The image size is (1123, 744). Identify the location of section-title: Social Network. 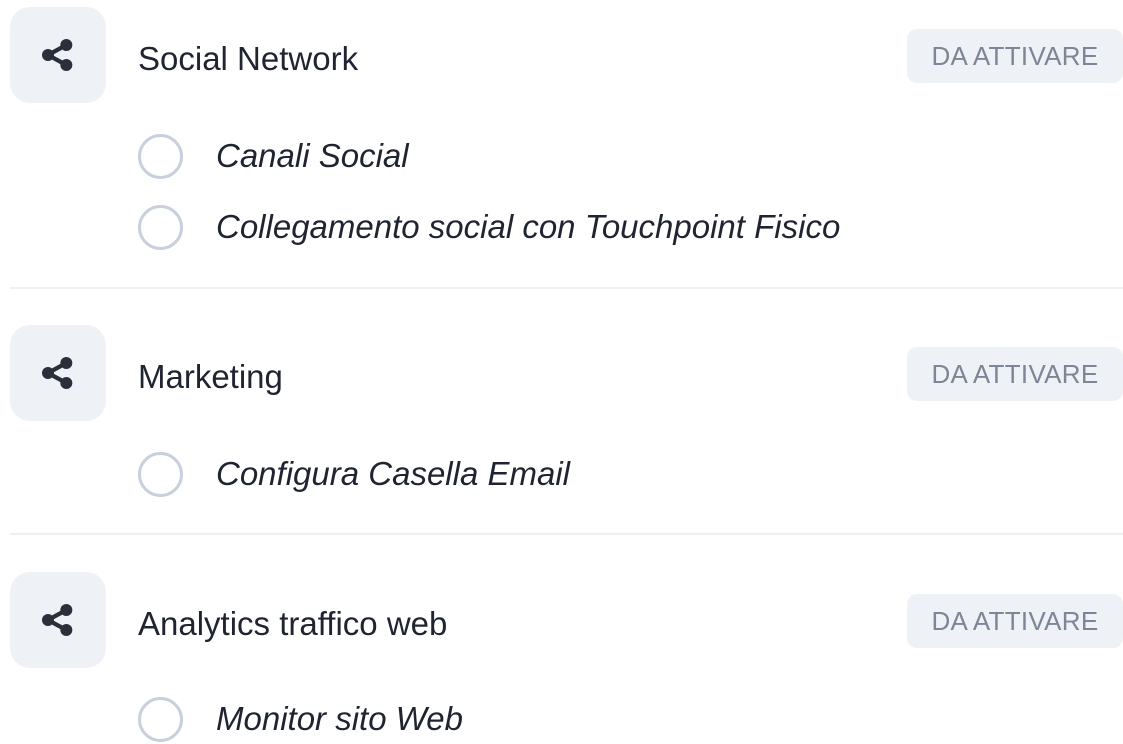
(248, 58).